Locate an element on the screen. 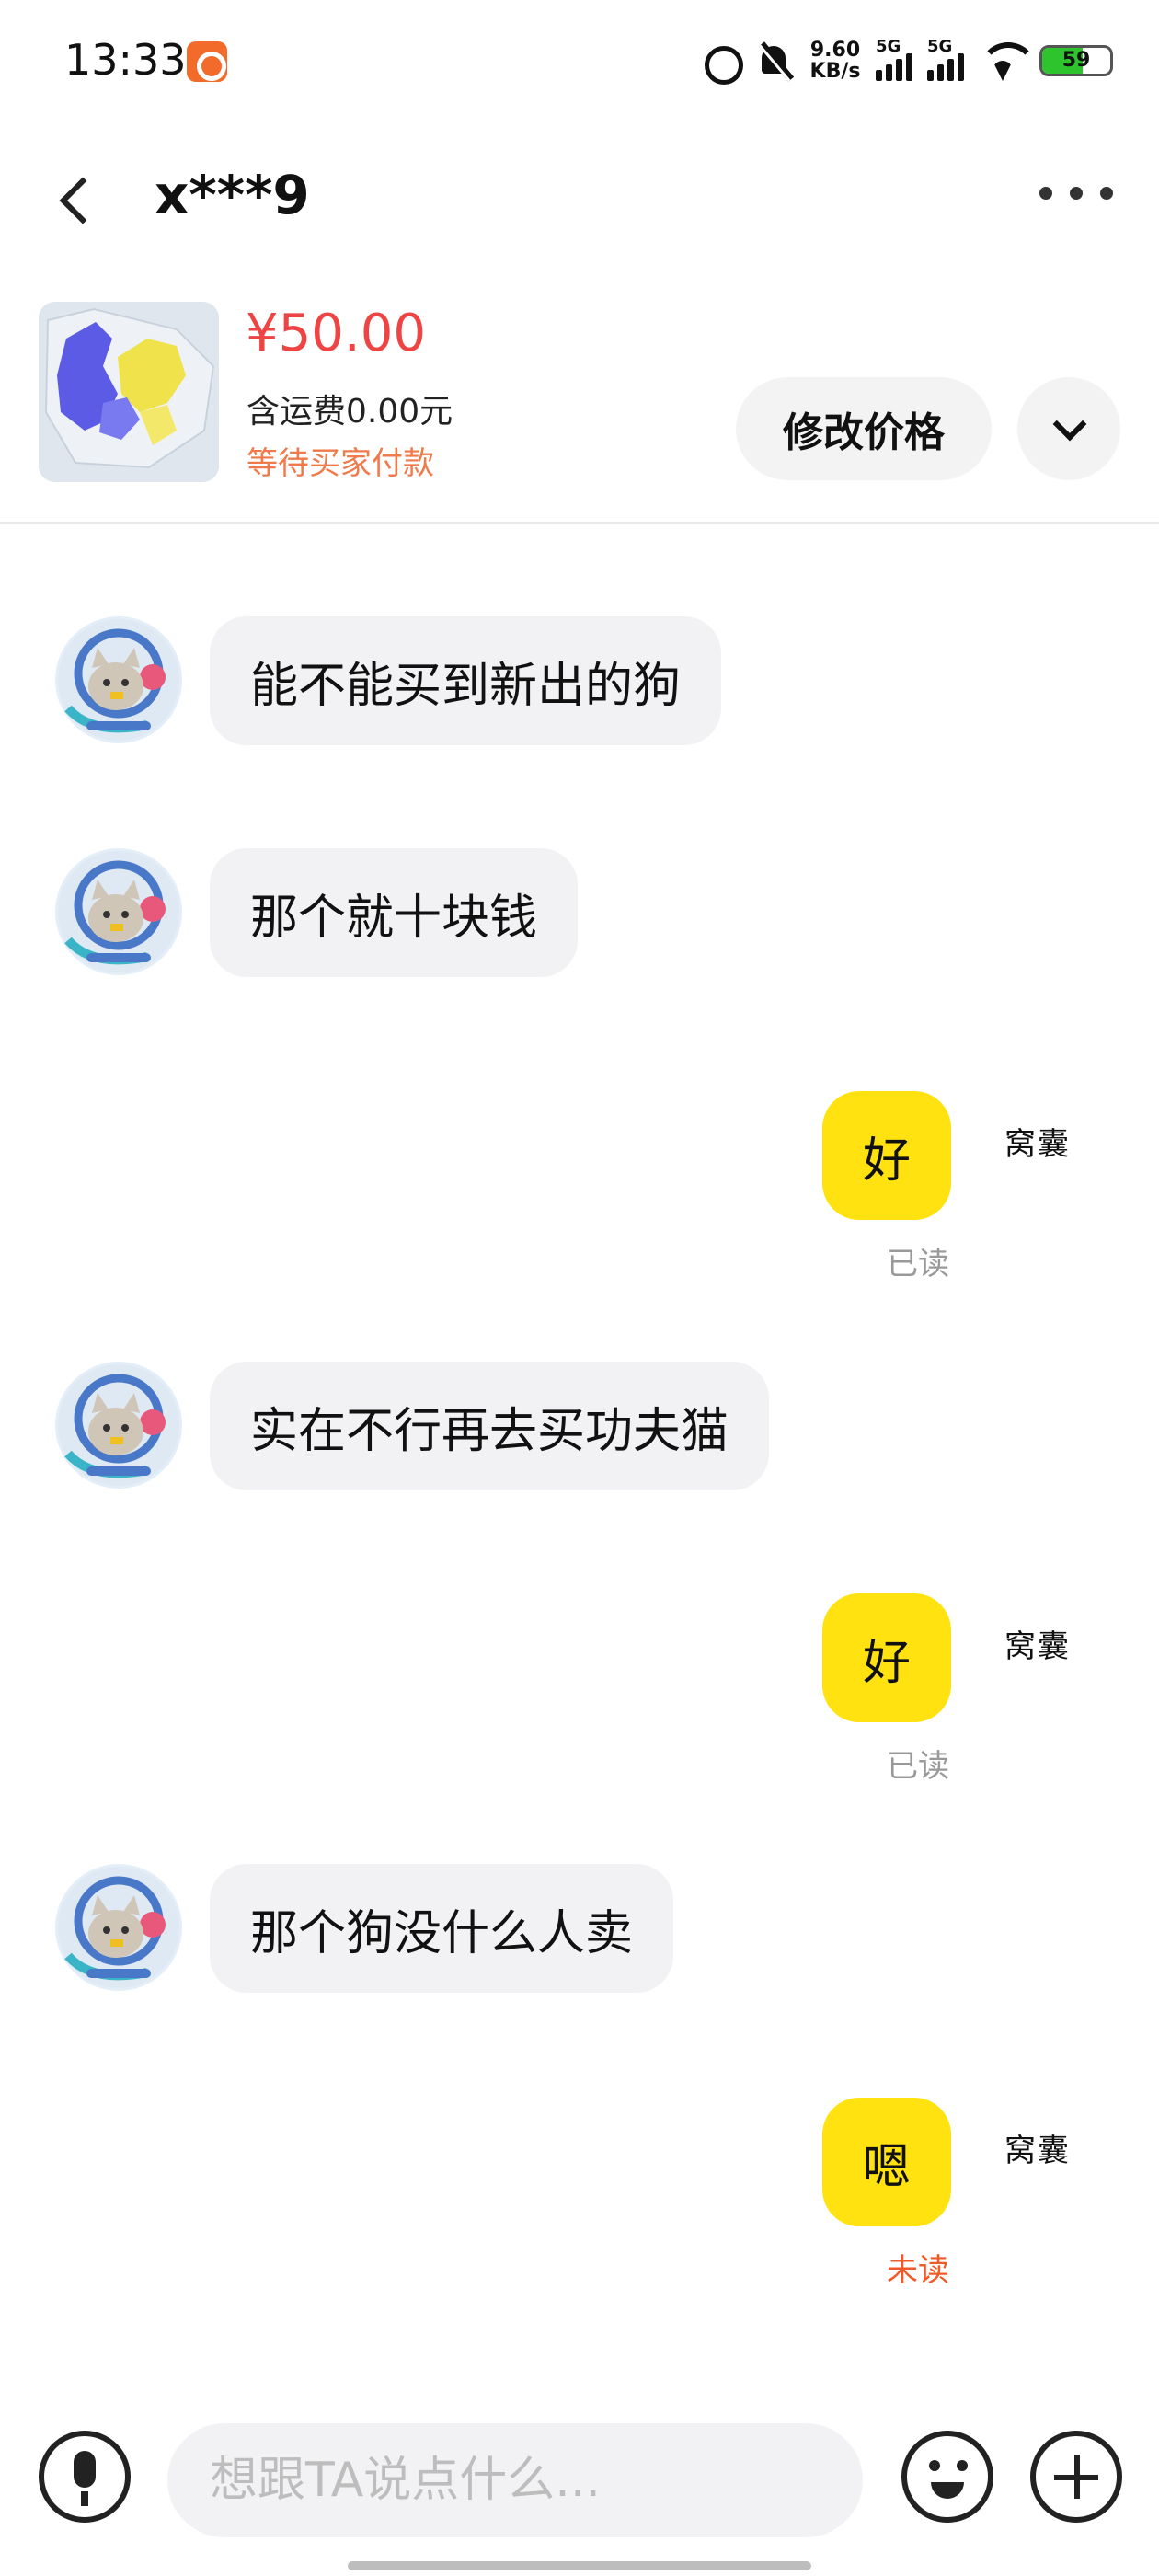 This screenshot has width=1159, height=2576. app-notification-icon is located at coordinates (207, 61).